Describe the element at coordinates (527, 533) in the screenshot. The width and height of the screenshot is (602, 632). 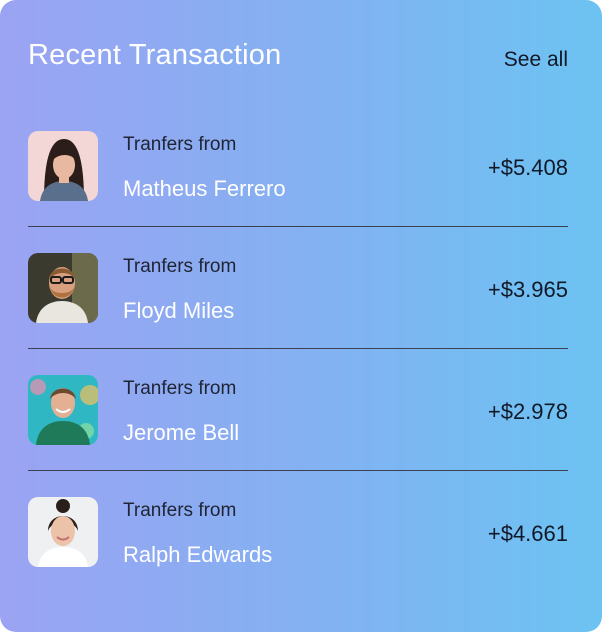
I see `transaction-amount: +$4.661` at that location.